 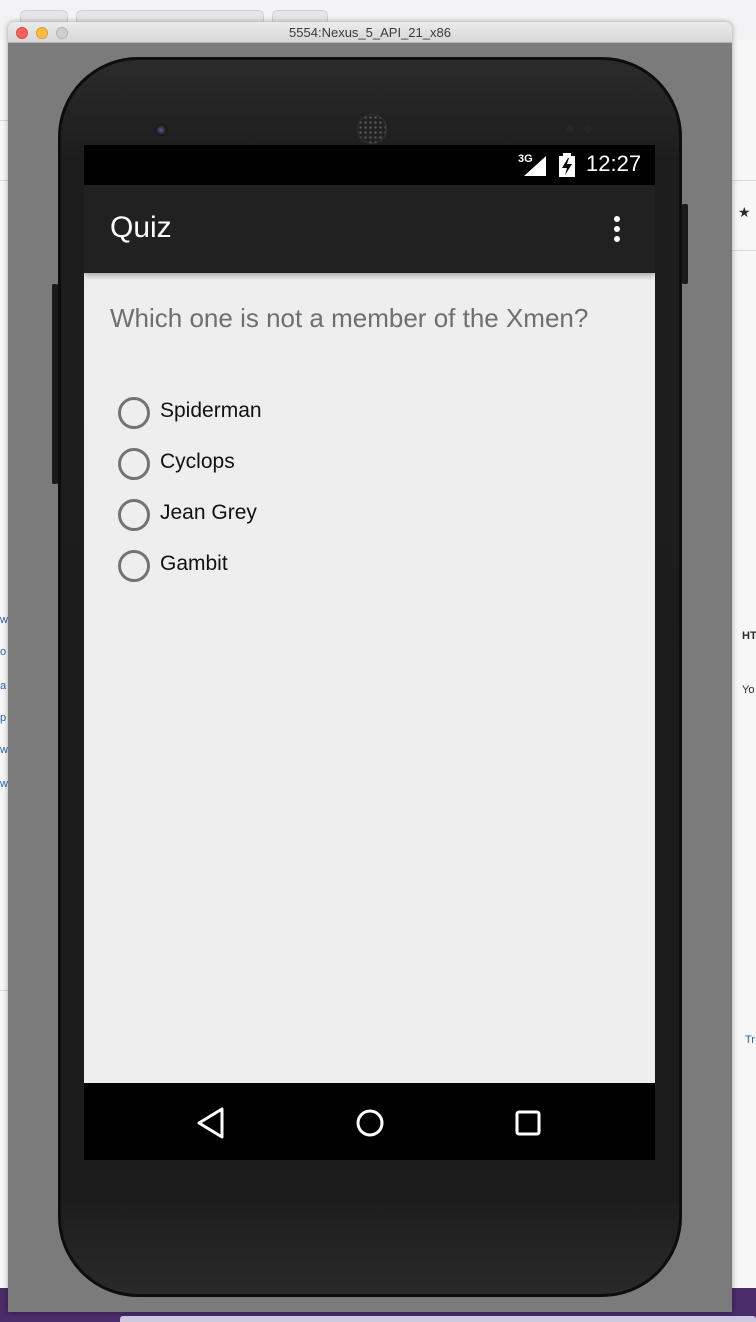 I want to click on overflow-menu-icon, so click(x=617, y=229).